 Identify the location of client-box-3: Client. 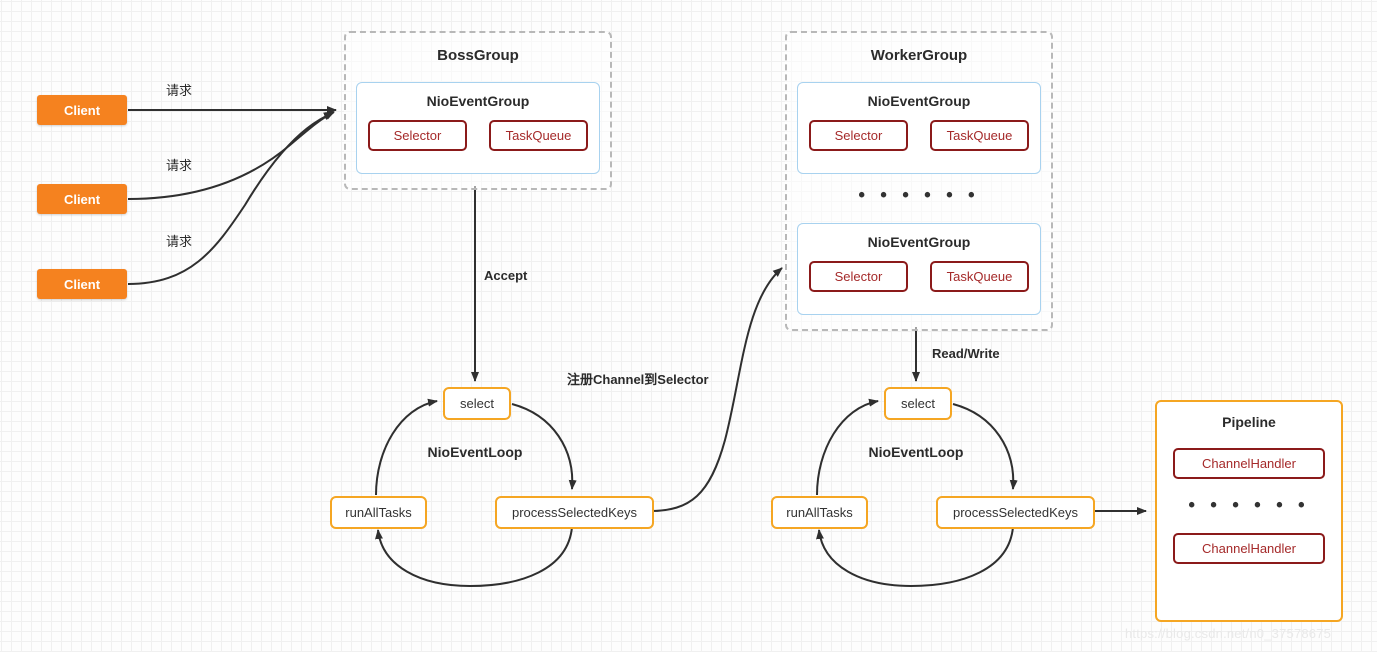
(82, 284).